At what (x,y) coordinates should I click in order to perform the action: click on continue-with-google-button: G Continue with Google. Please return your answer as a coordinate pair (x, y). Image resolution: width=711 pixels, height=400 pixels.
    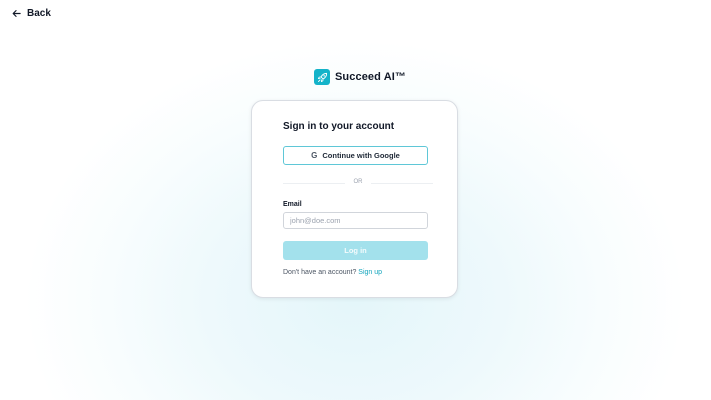
    Looking at the image, I should click on (355, 155).